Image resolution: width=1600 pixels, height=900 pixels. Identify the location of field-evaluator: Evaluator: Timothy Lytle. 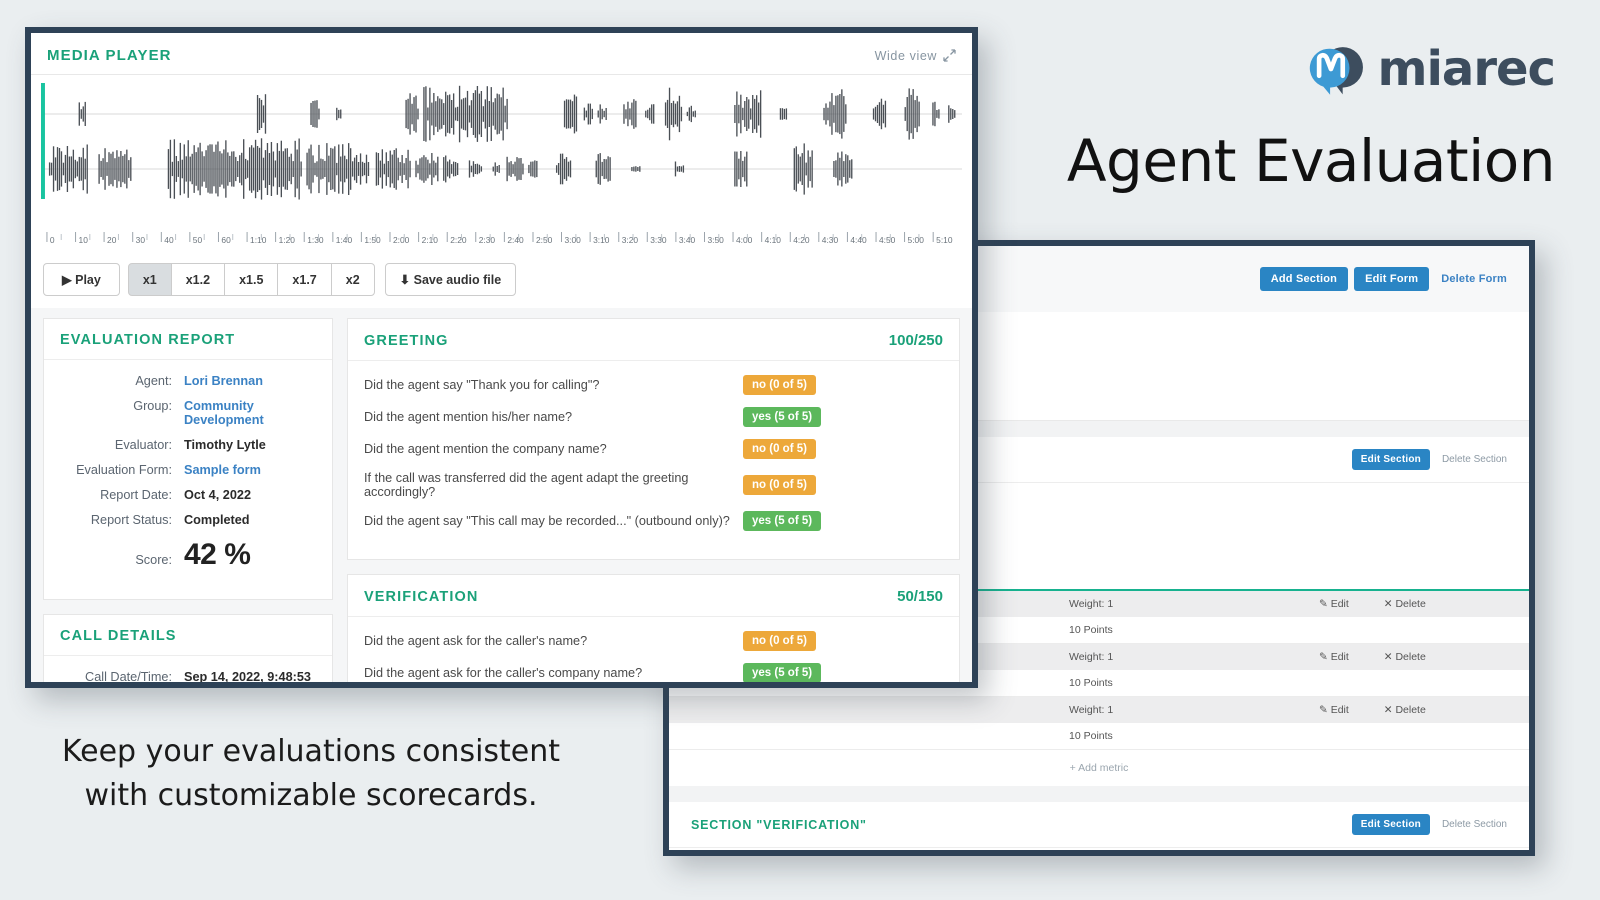
(188, 445).